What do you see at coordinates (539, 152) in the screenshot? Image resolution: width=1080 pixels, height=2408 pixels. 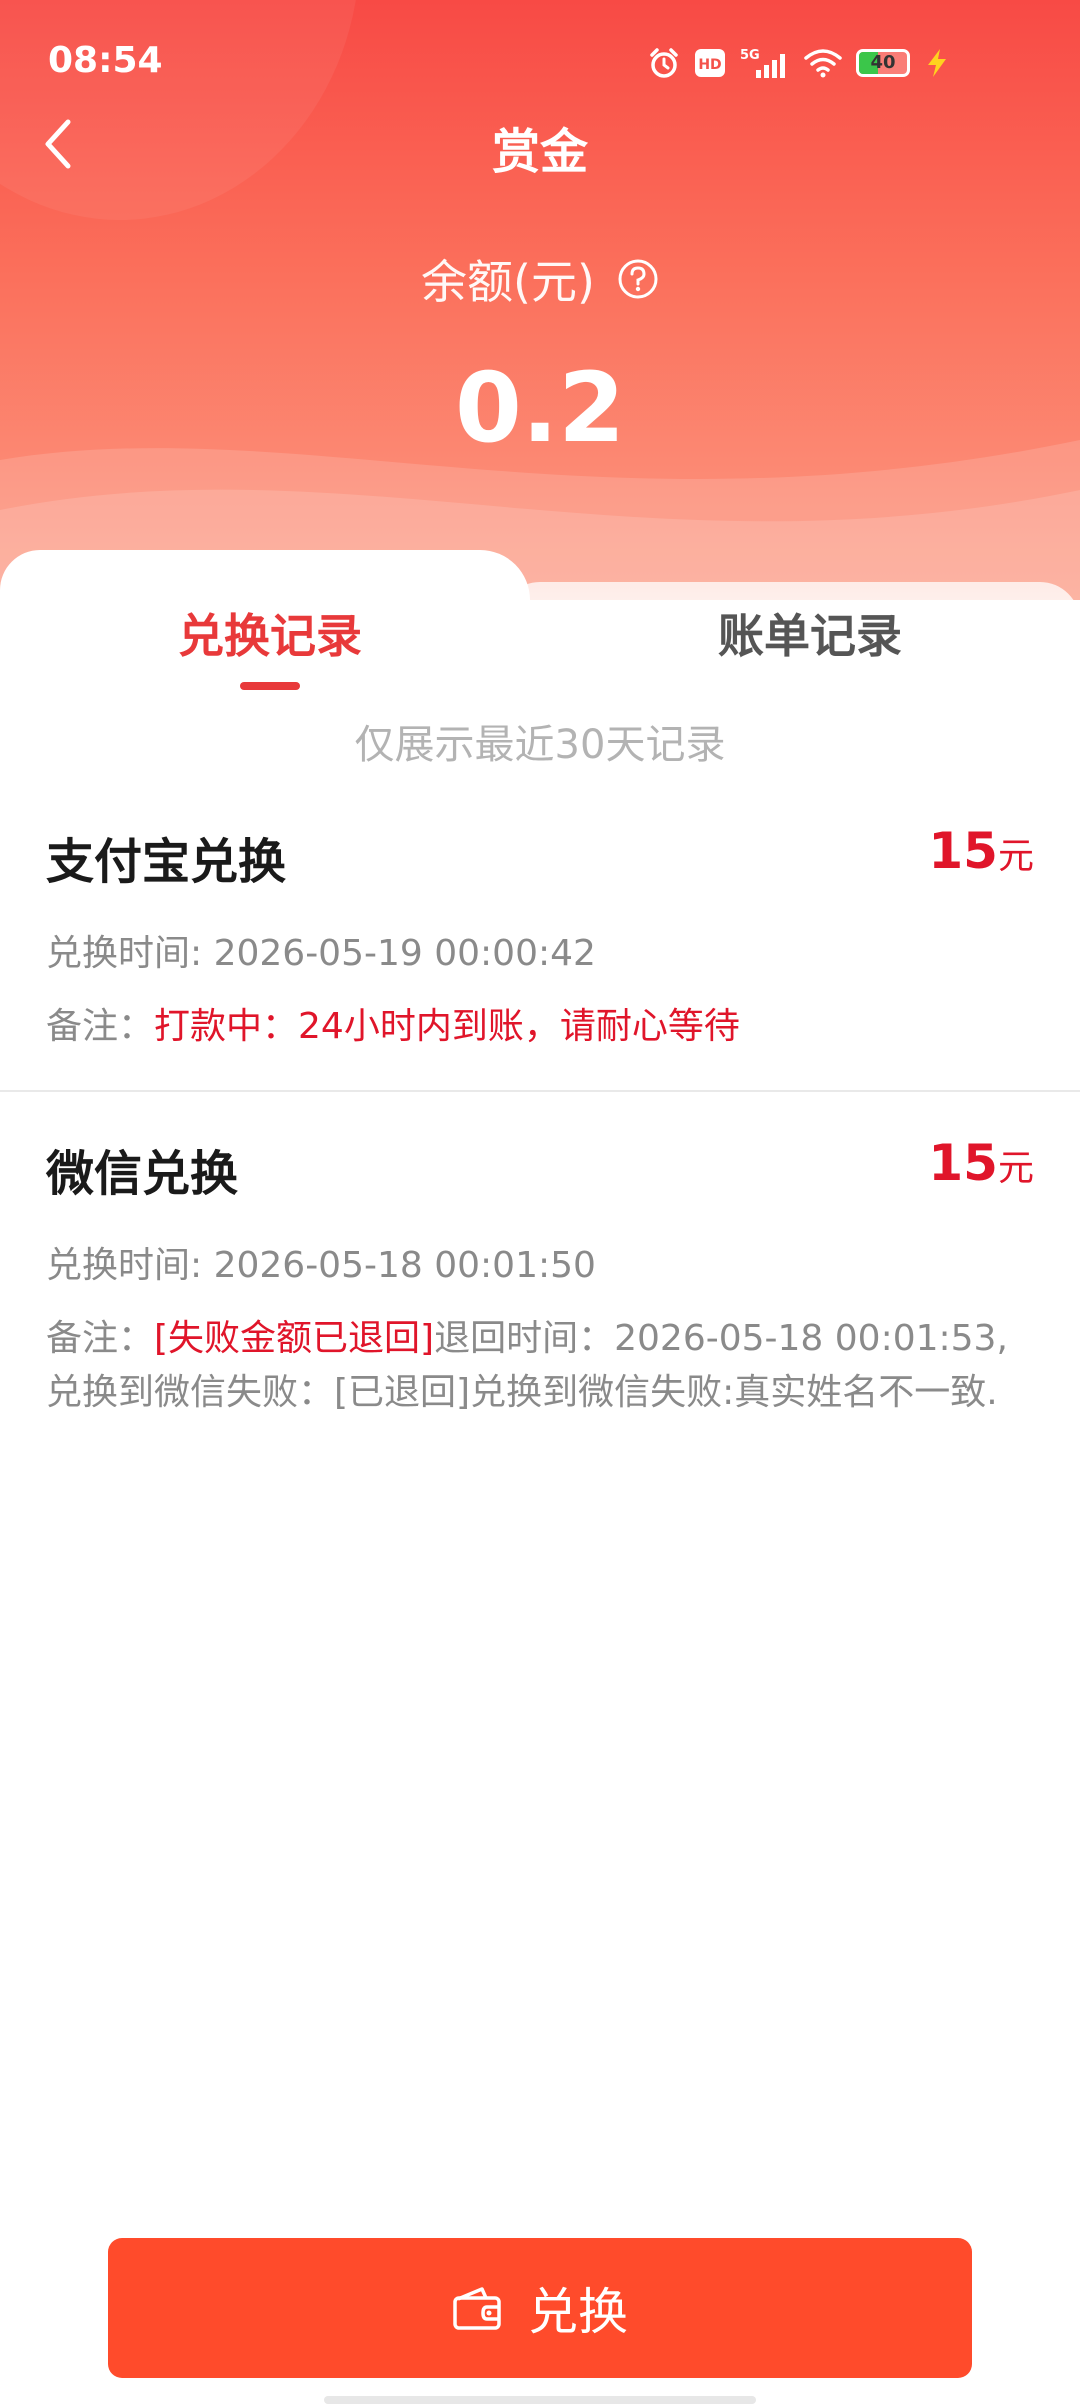 I see `page-title: 赏金` at bounding box center [539, 152].